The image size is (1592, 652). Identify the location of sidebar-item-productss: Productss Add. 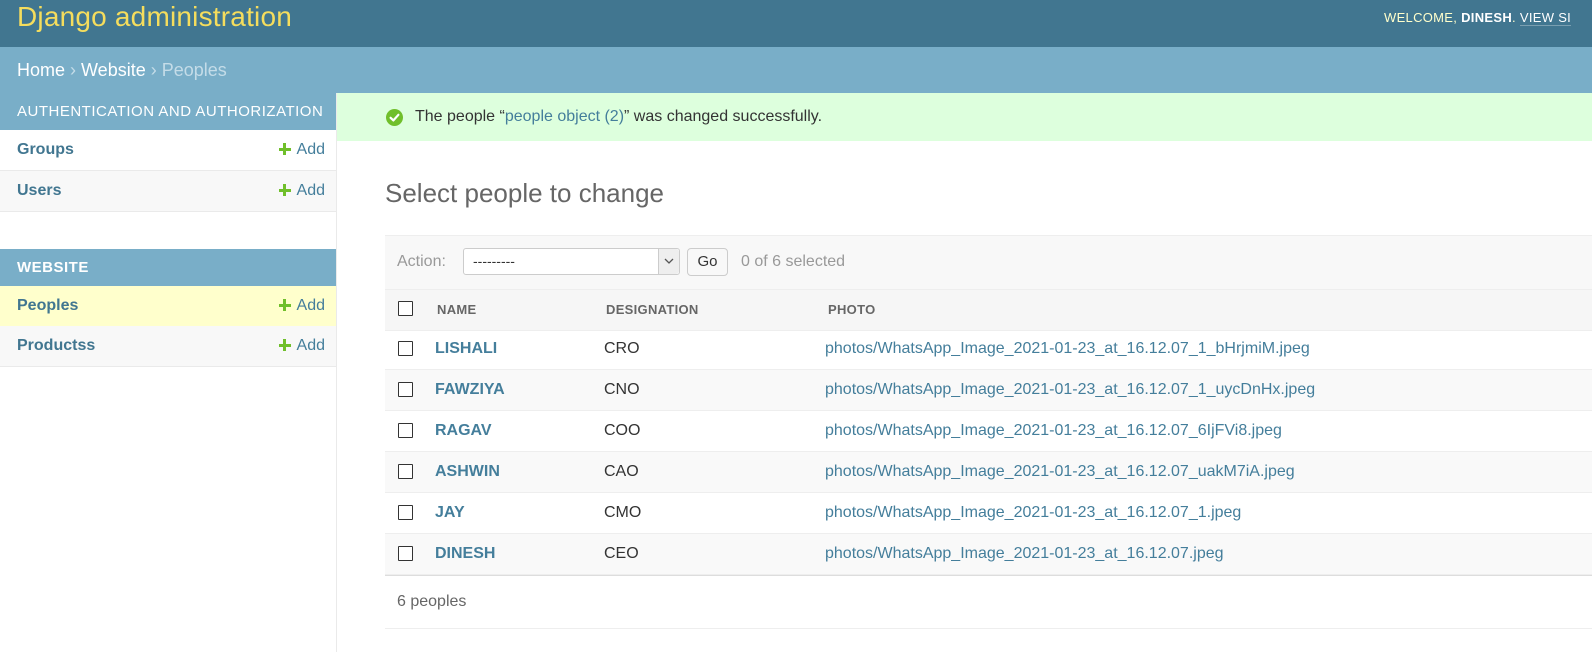
(168, 346).